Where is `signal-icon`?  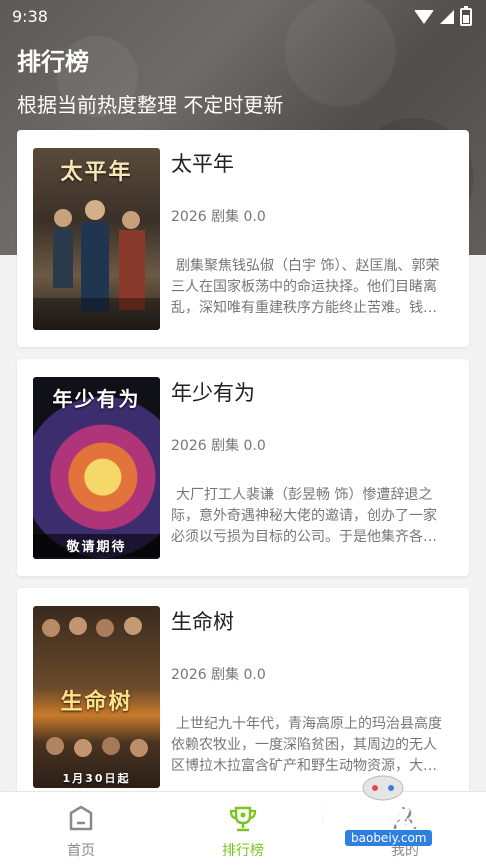
signal-icon is located at coordinates (447, 17).